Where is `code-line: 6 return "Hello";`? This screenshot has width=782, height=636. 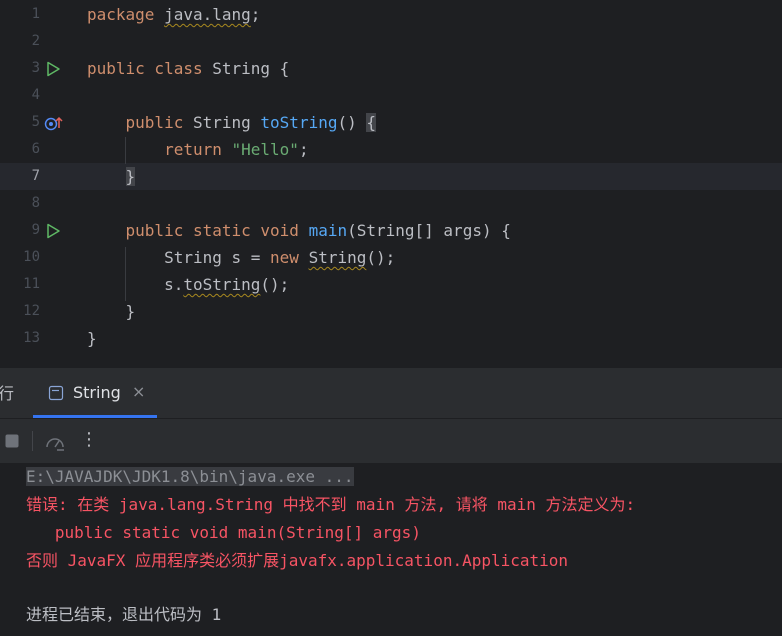 code-line: 6 return "Hello"; is located at coordinates (391, 149).